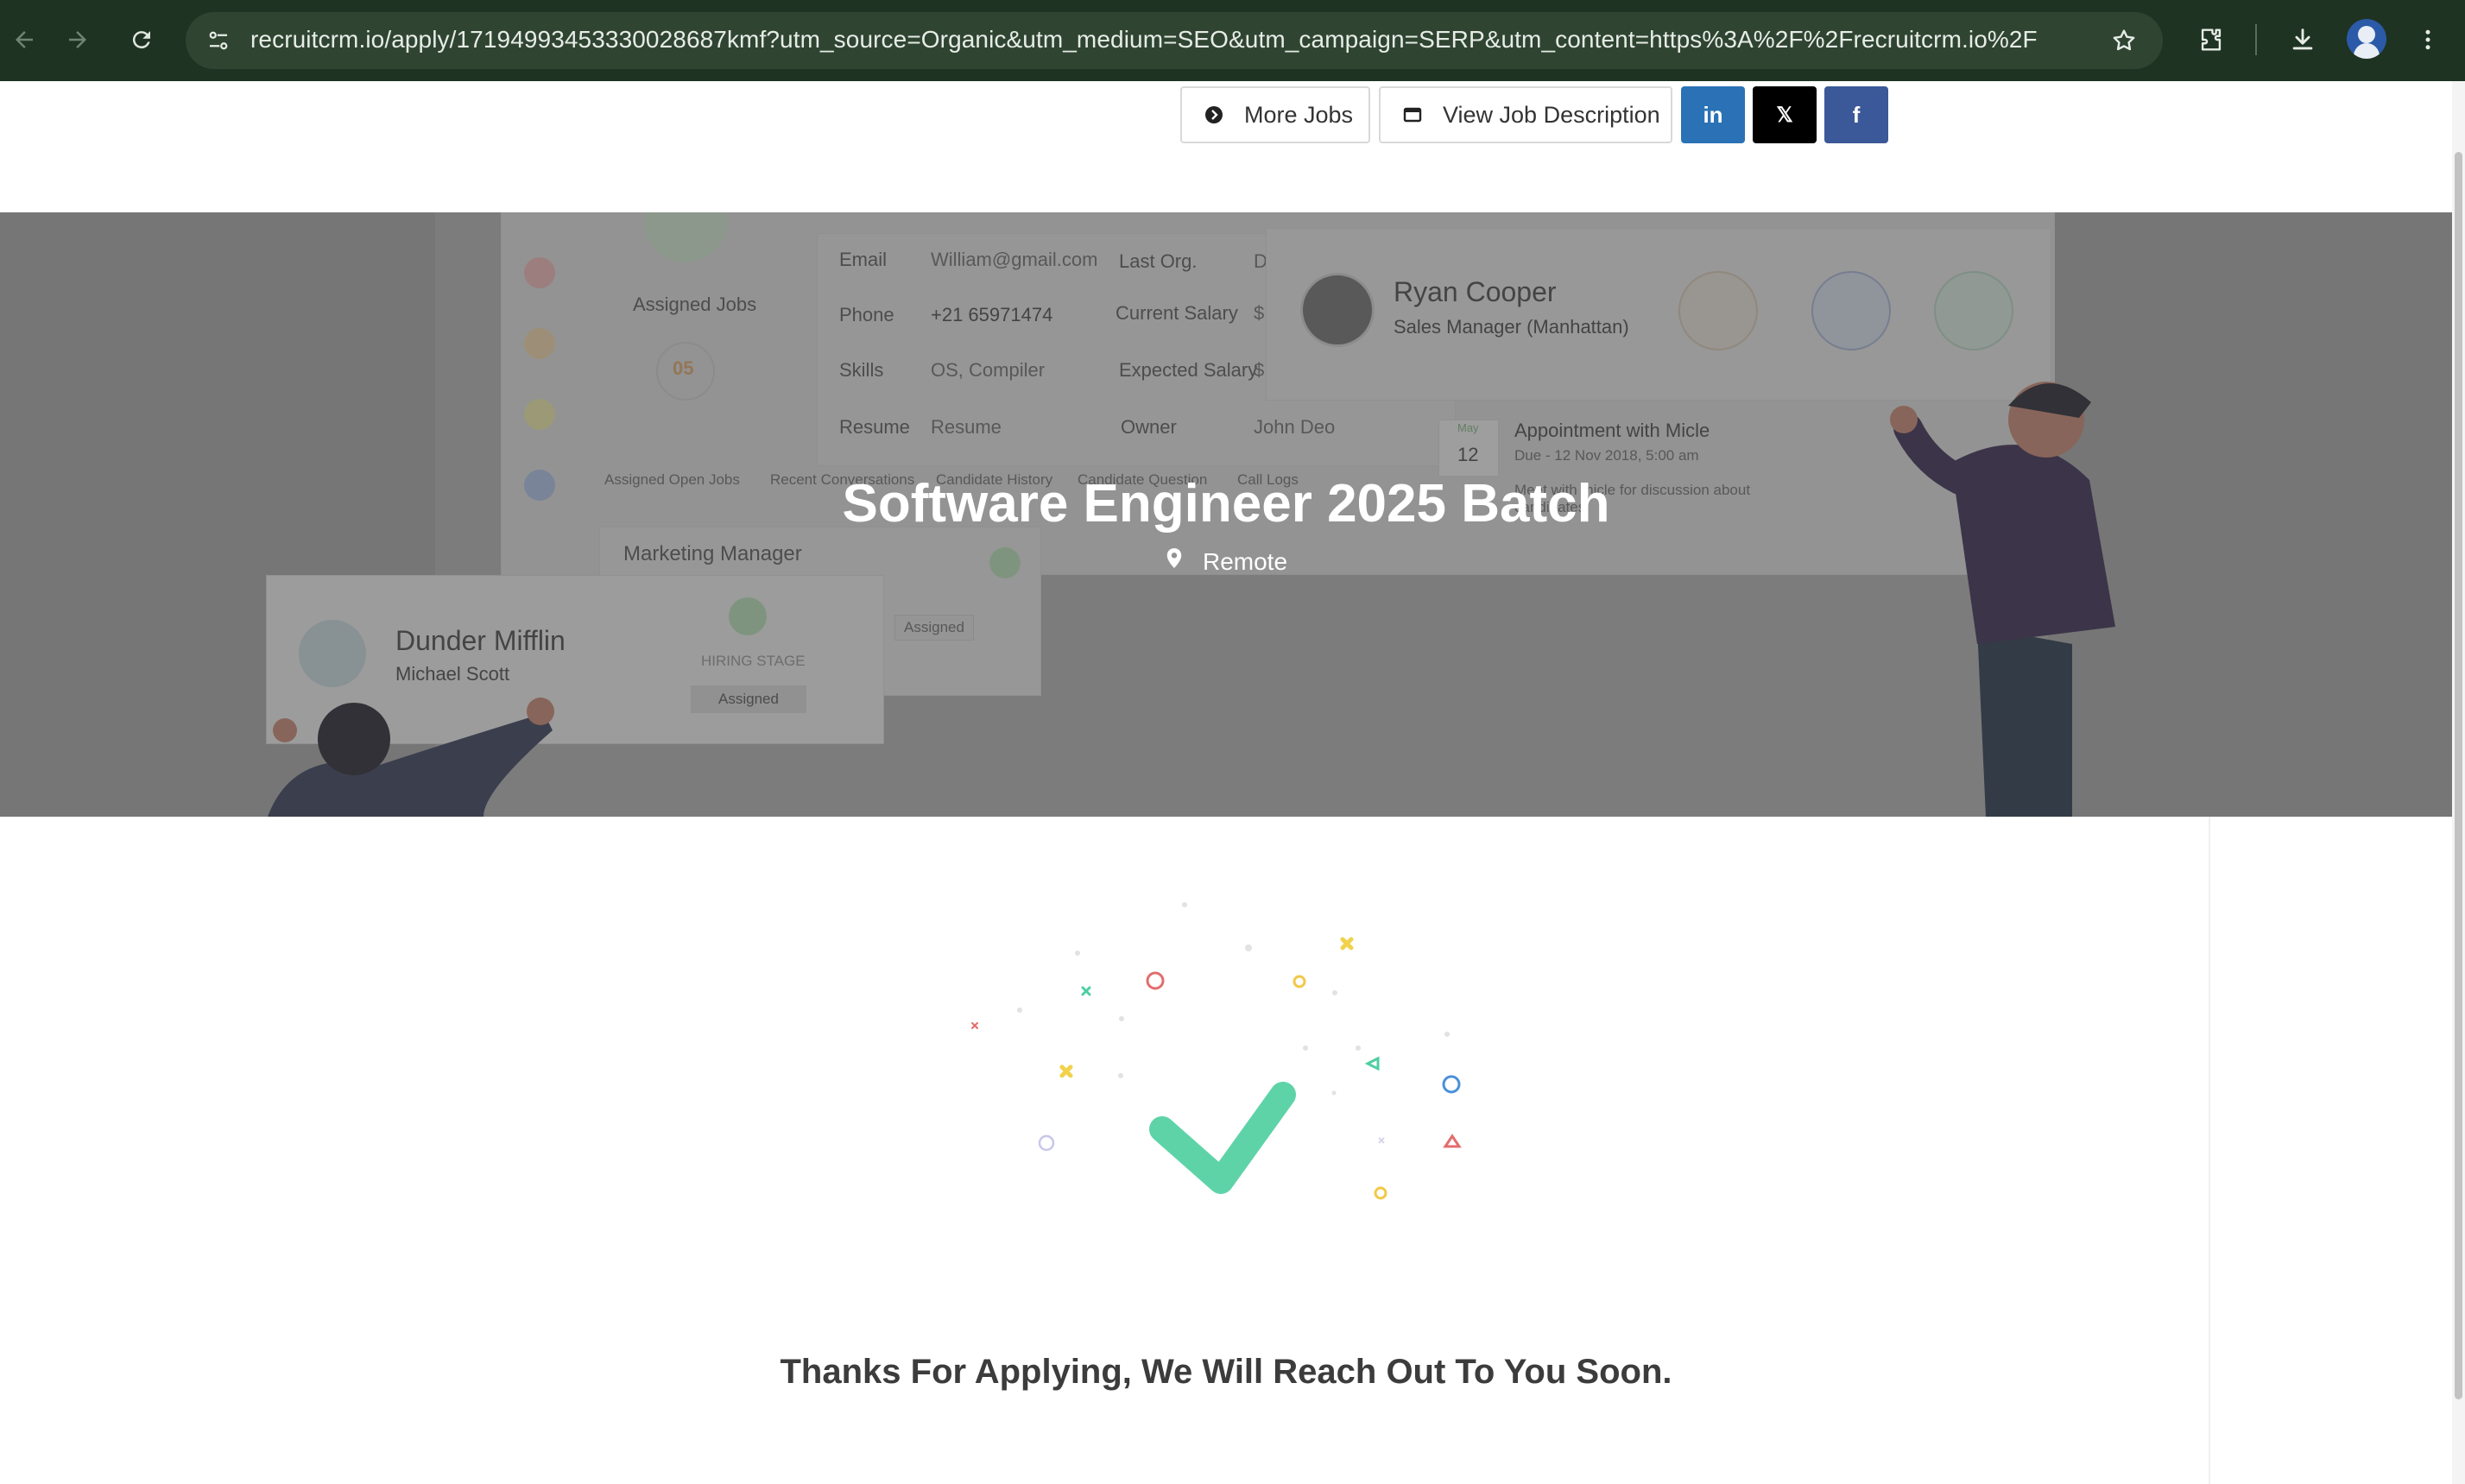 The width and height of the screenshot is (2465, 1484). I want to click on more-jobs-label: More Jobs, so click(1299, 114).